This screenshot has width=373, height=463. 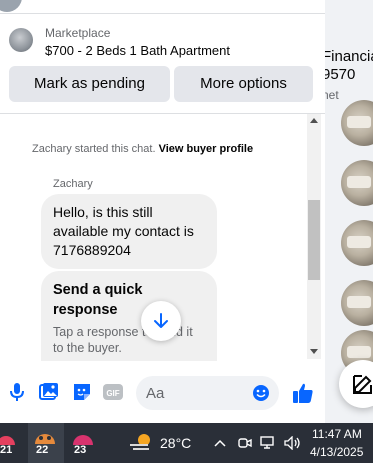 I want to click on taskbar-app-1: 21, so click(x=14, y=443).